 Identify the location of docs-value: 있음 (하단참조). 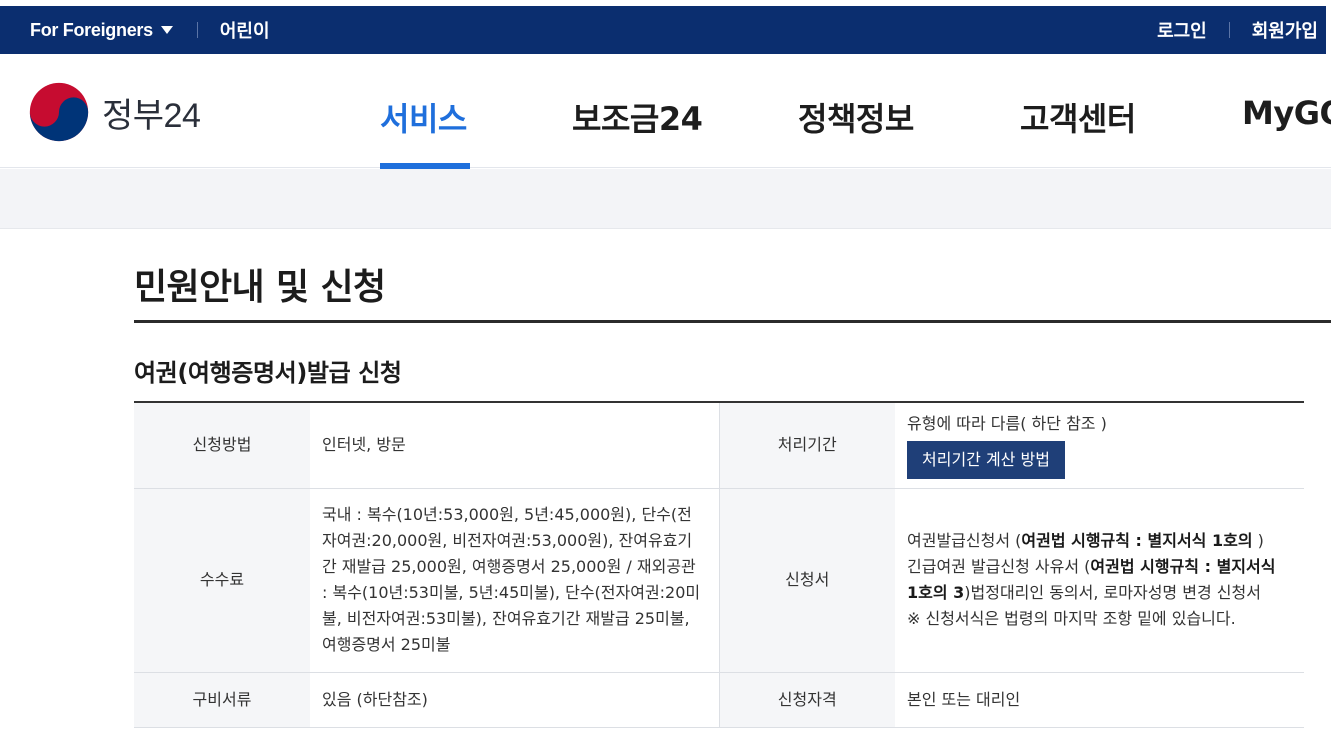
(514, 700).